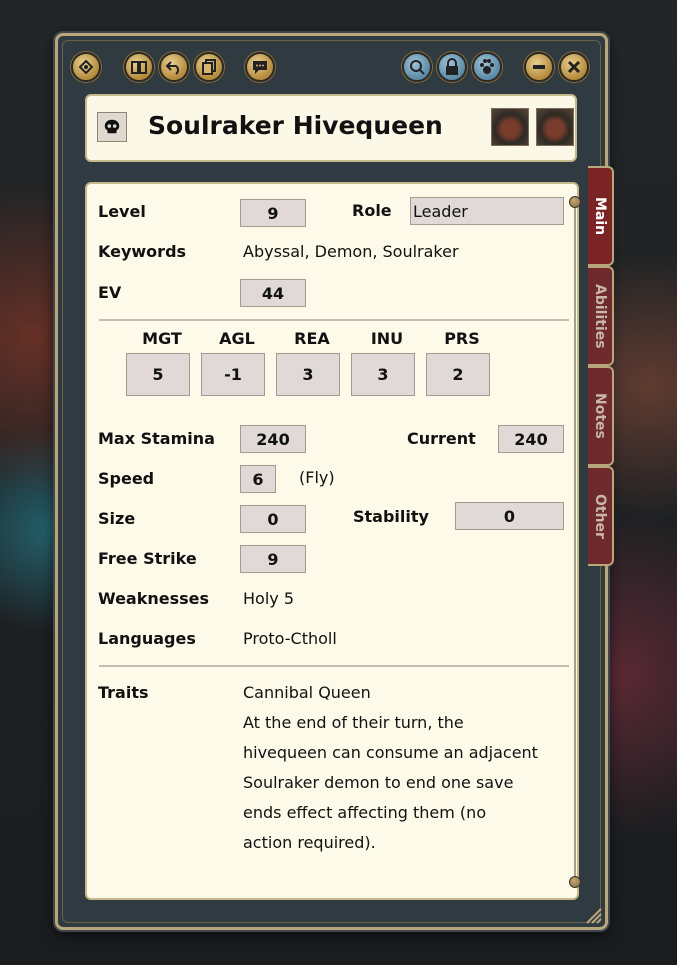 This screenshot has width=677, height=965. I want to click on speed-note: (Fly), so click(317, 477).